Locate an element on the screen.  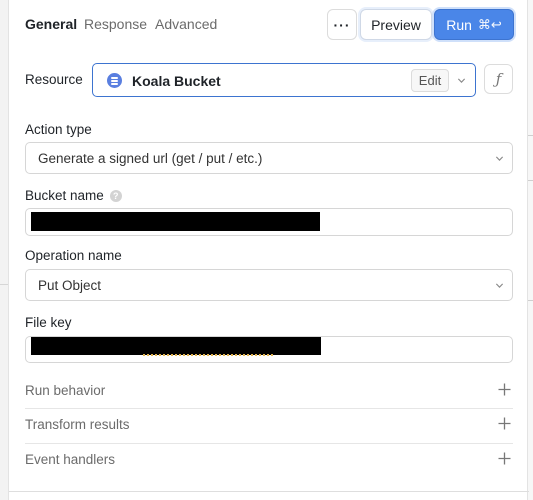
resource-name: Koala Bucket is located at coordinates (176, 81).